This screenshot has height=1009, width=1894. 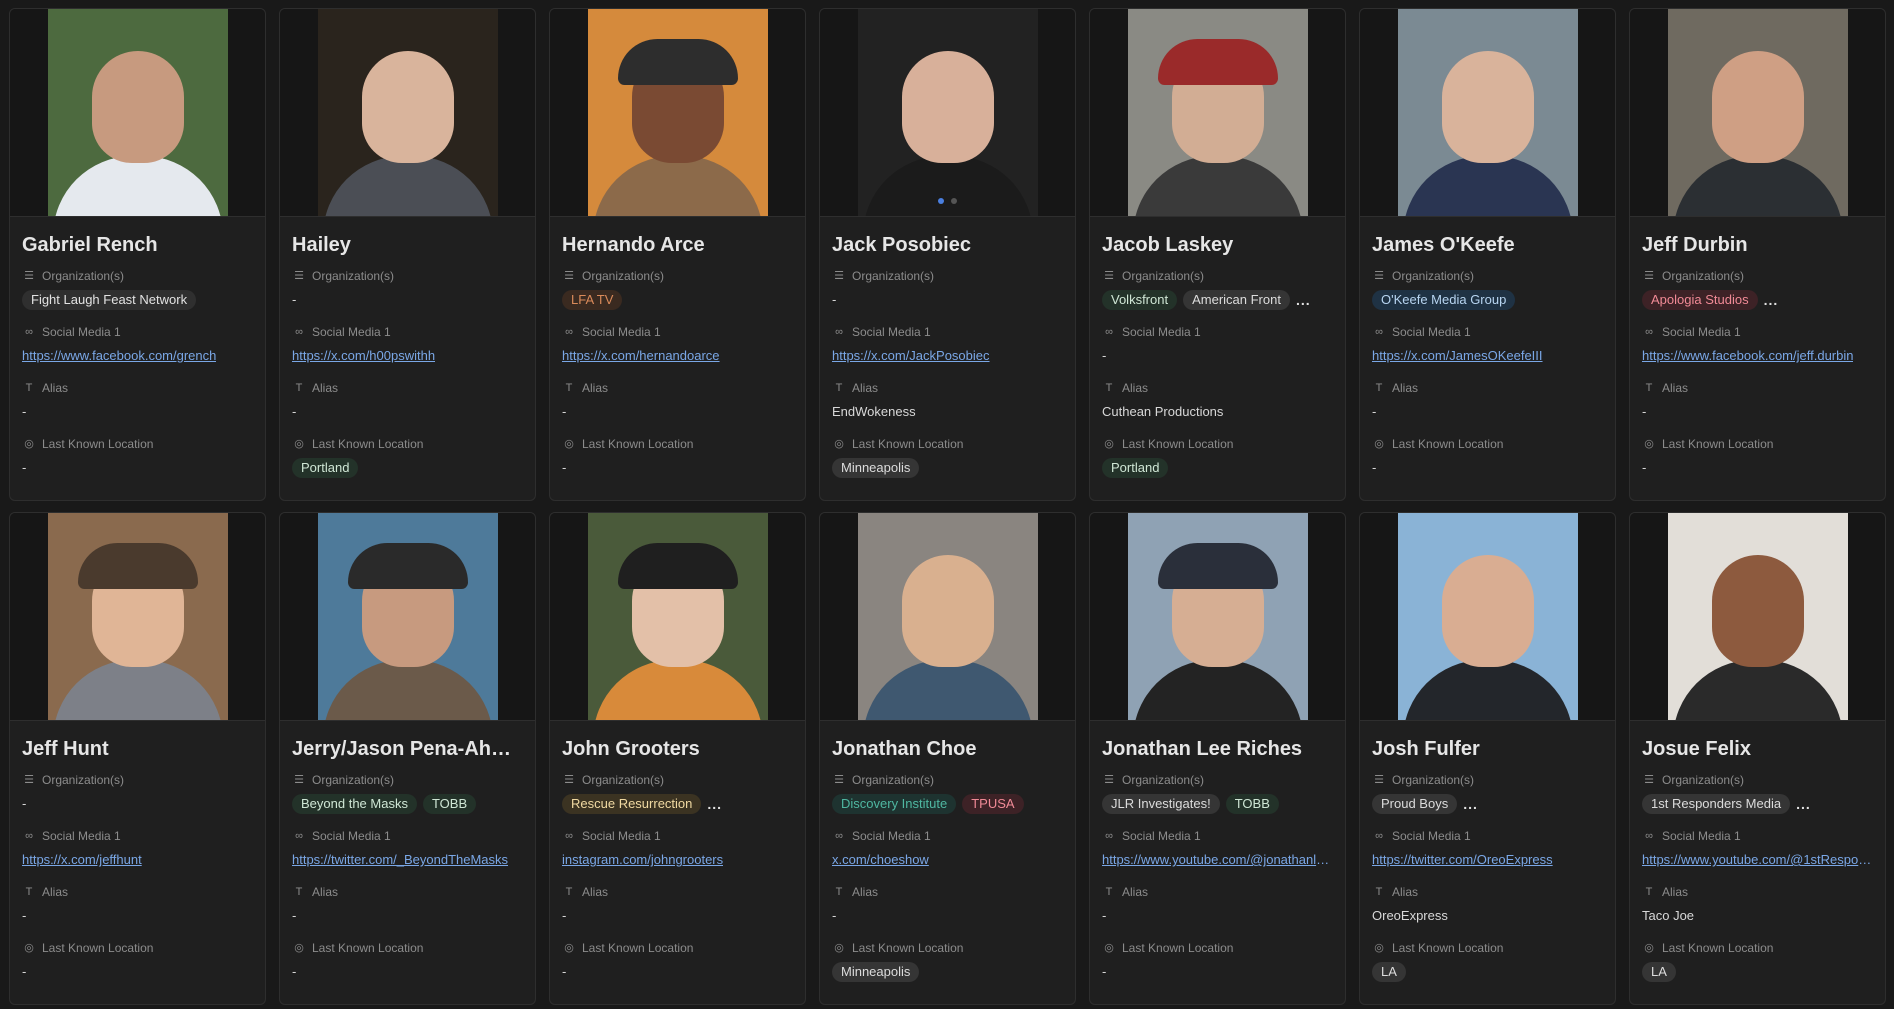 I want to click on person-name: Jeff Hunt, so click(x=137, y=749).